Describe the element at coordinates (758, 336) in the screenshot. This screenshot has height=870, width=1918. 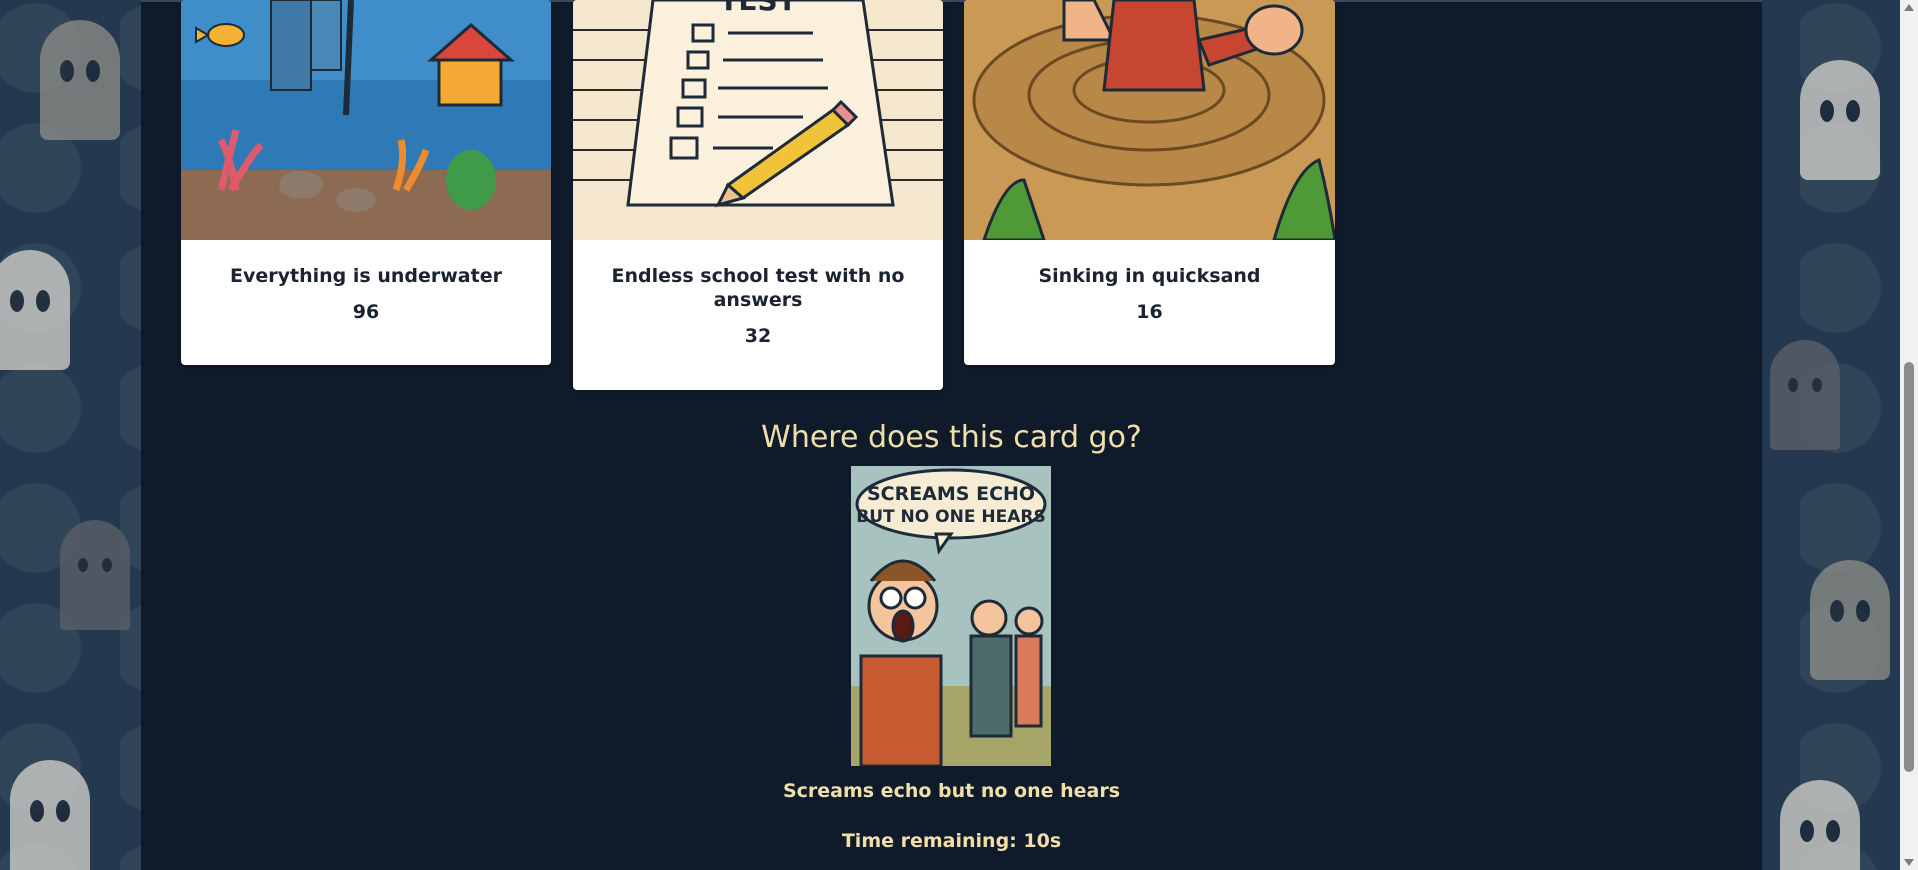
I see `card-vote-count: 32` at that location.